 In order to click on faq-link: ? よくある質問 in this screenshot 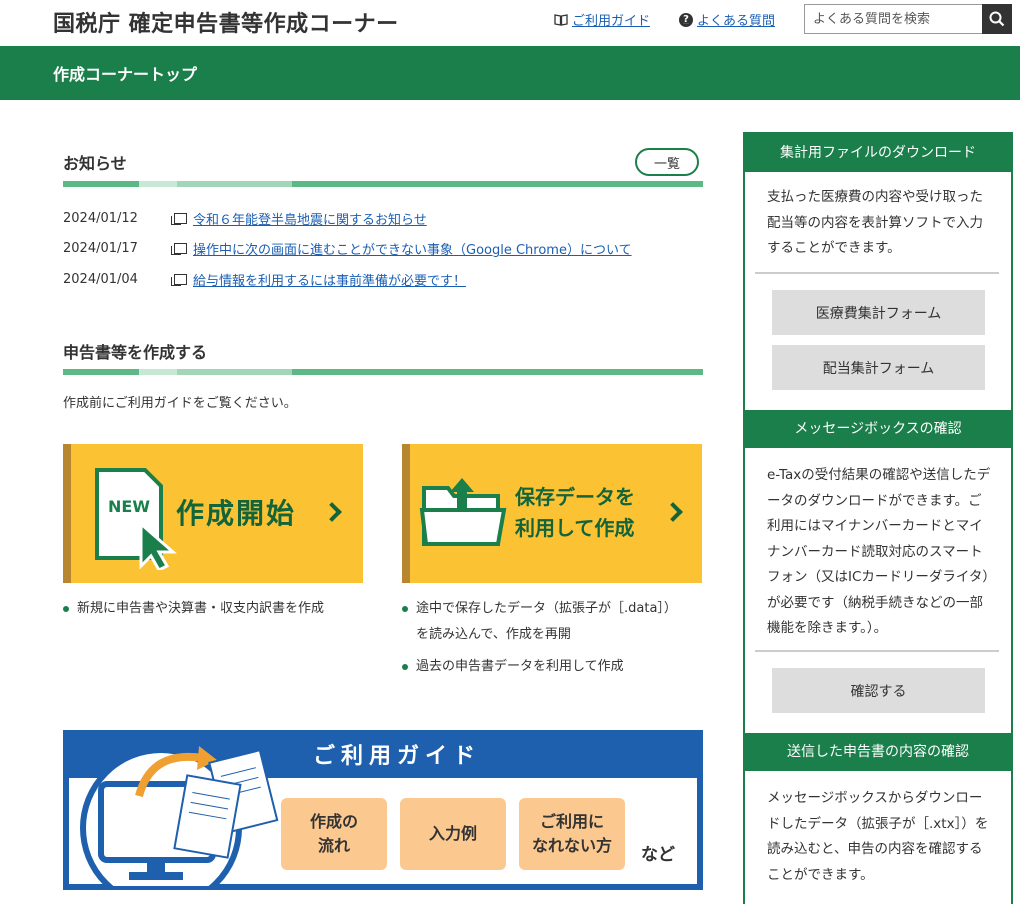, I will do `click(727, 19)`.